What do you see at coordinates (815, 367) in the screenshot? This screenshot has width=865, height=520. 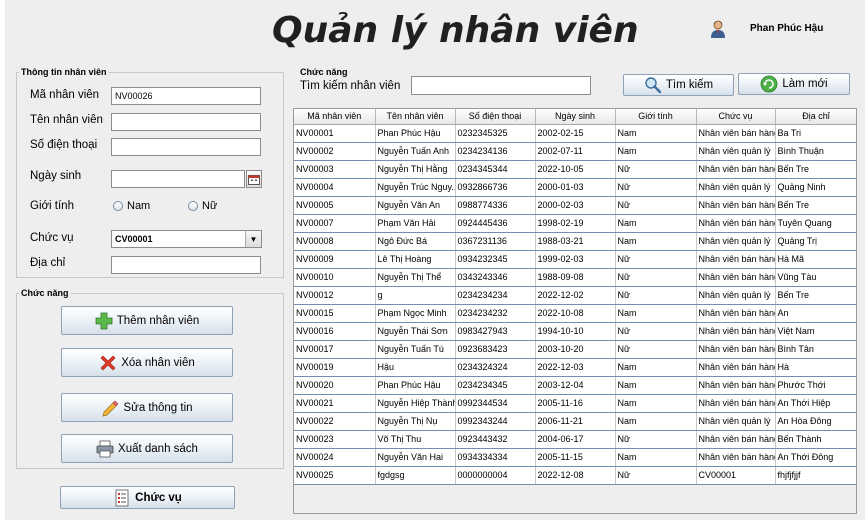 I see `table-cell: Hà` at bounding box center [815, 367].